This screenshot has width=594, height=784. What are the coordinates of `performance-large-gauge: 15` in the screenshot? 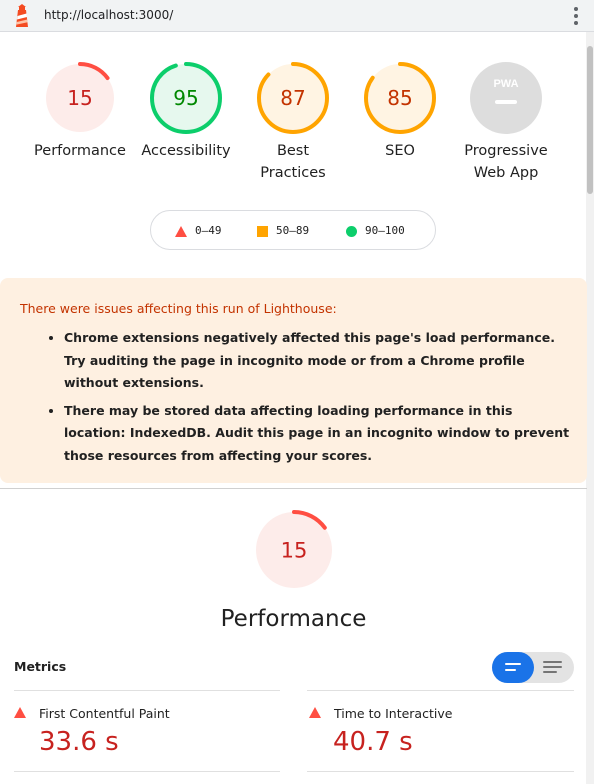 It's located at (294, 550).